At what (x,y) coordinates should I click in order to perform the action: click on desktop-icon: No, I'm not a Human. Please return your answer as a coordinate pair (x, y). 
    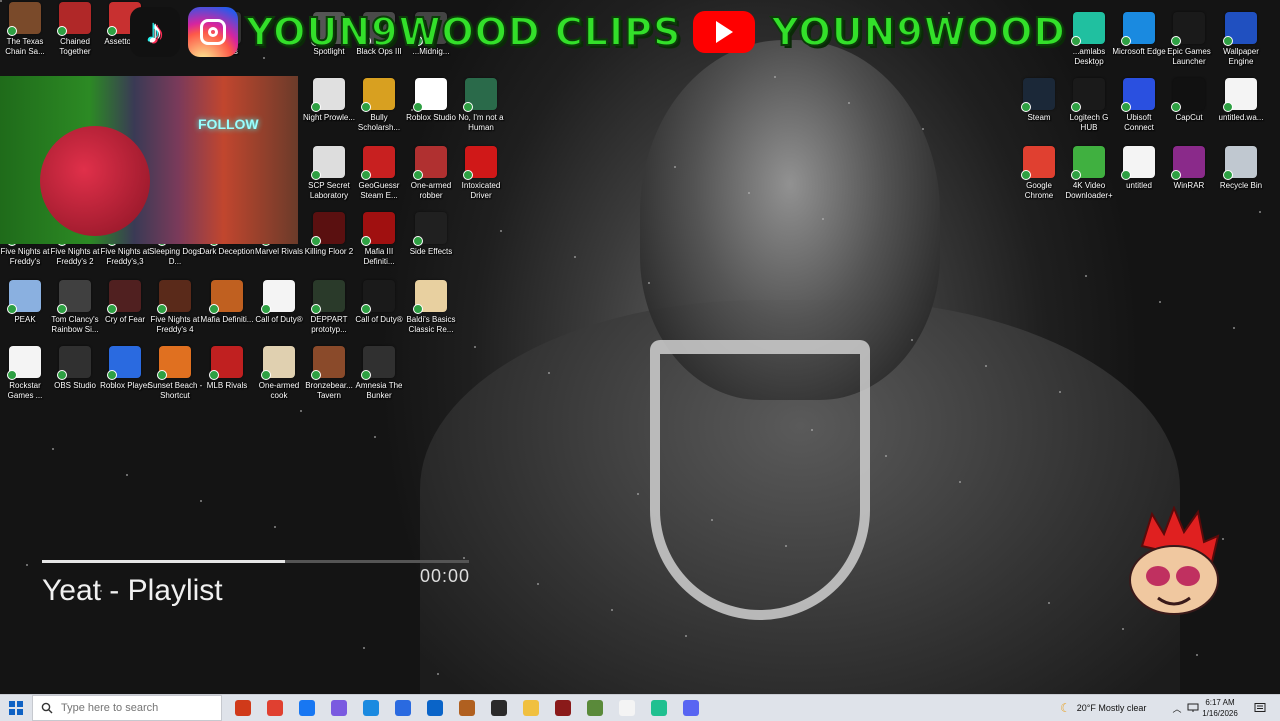
    Looking at the image, I should click on (481, 111).